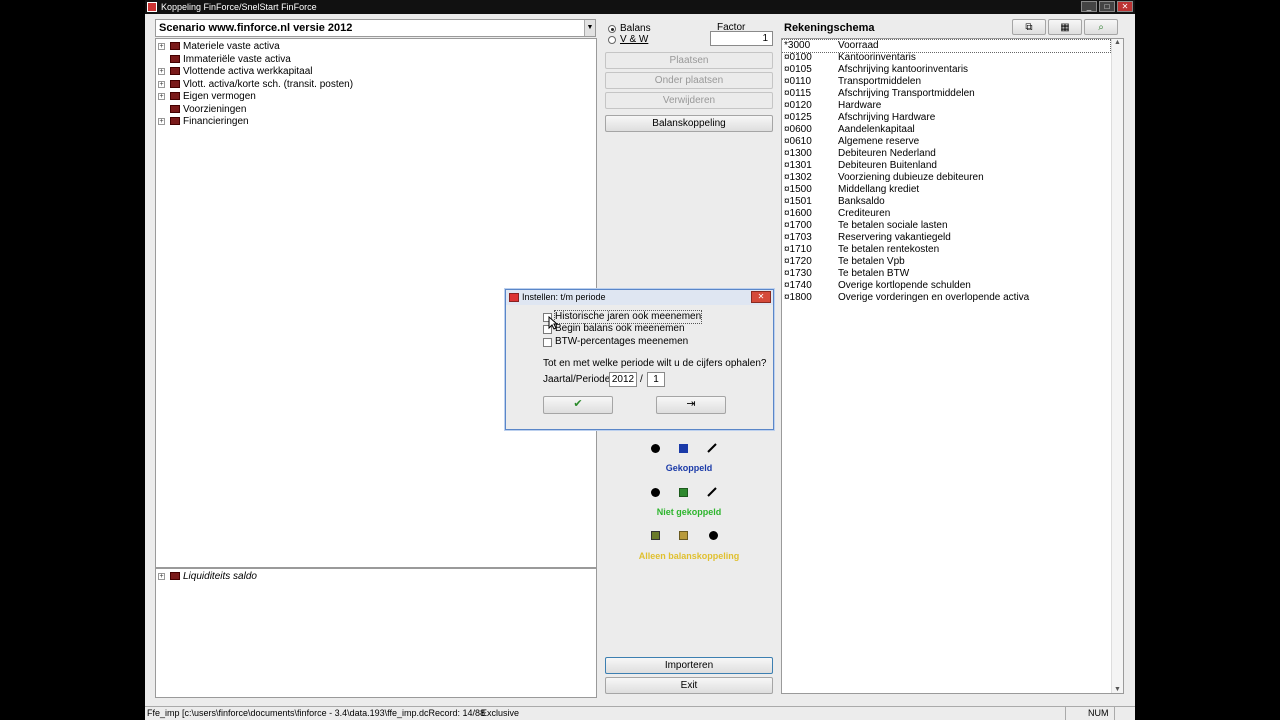  I want to click on account-name: Middellang krediet, so click(879, 189).